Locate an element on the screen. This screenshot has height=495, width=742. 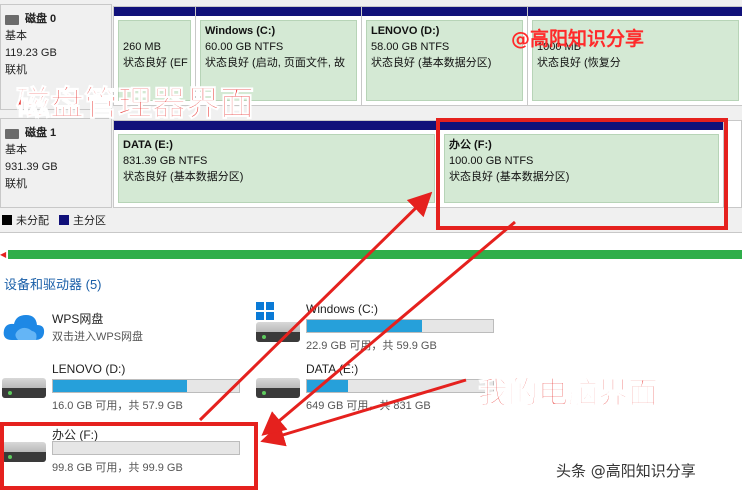
watermark-text: @高阳知识分享 is located at coordinates (578, 39).